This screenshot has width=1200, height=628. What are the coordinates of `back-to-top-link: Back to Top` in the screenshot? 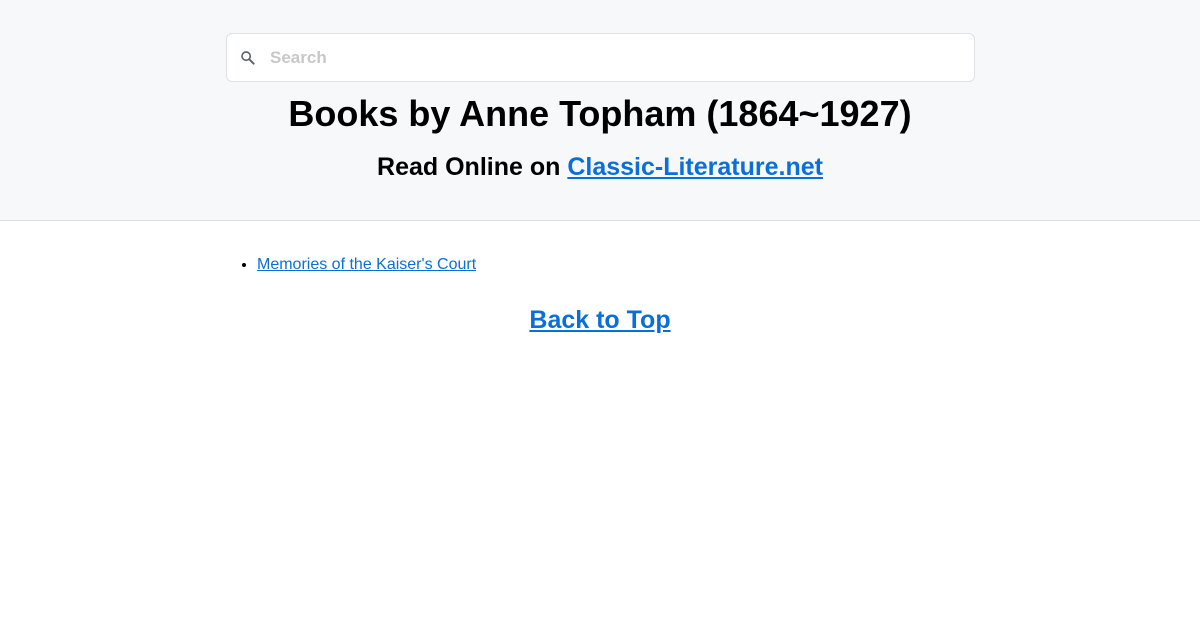 It's located at (599, 320).